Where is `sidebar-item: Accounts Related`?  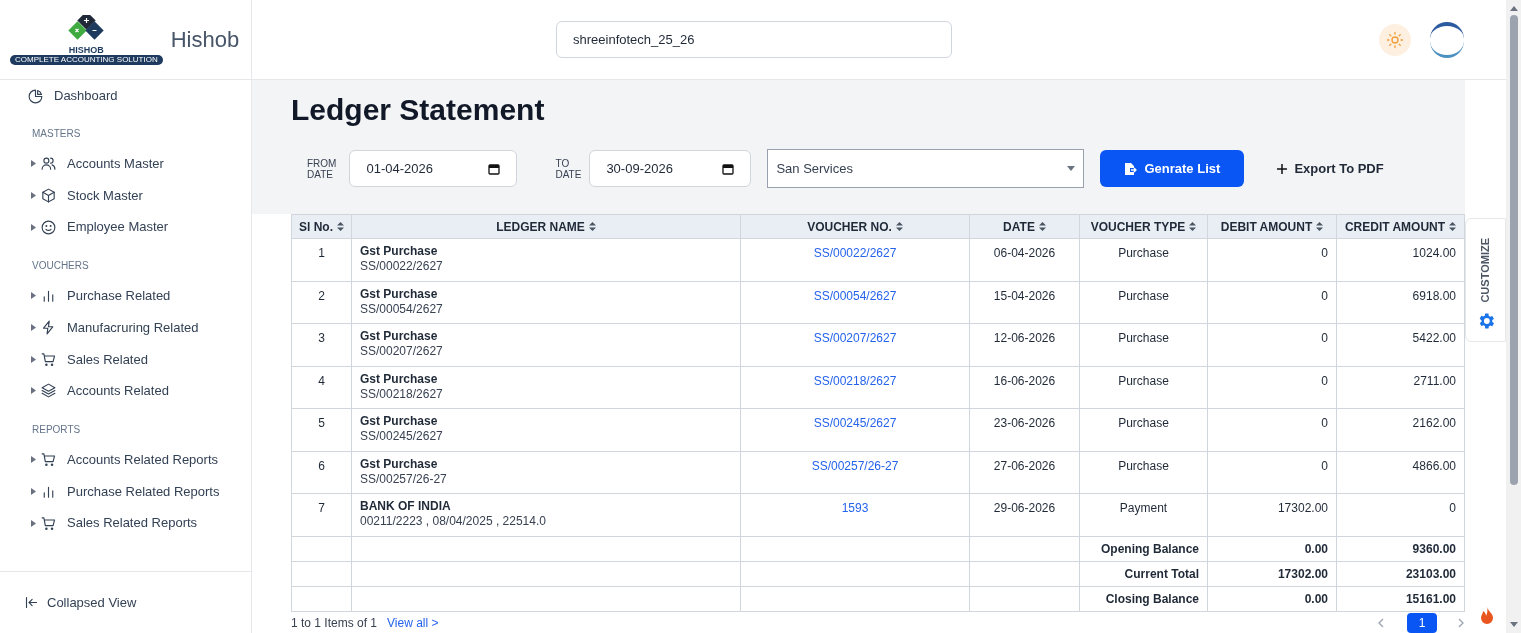 sidebar-item: Accounts Related is located at coordinates (125, 391).